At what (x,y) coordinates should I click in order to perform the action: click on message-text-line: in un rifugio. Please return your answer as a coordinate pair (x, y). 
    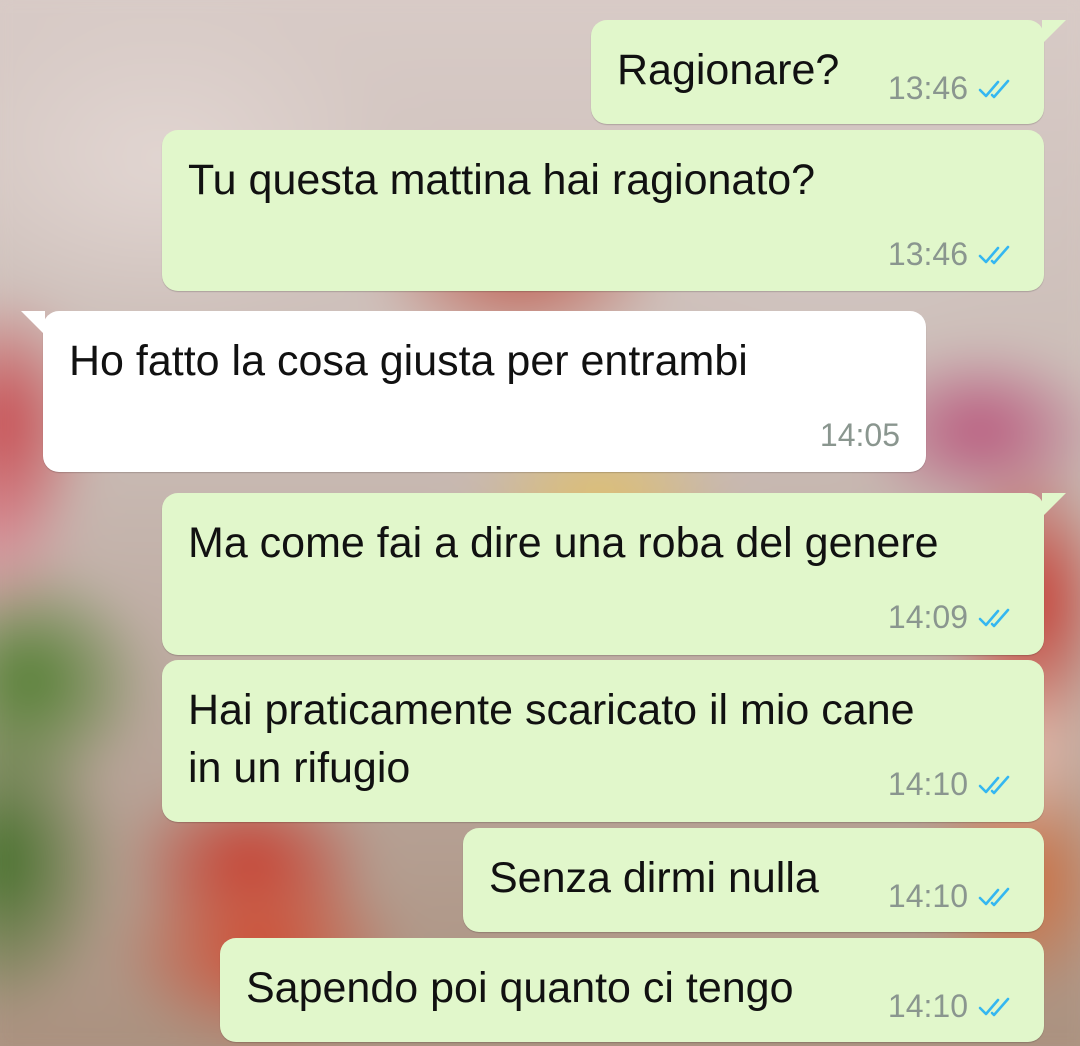
    Looking at the image, I should click on (299, 768).